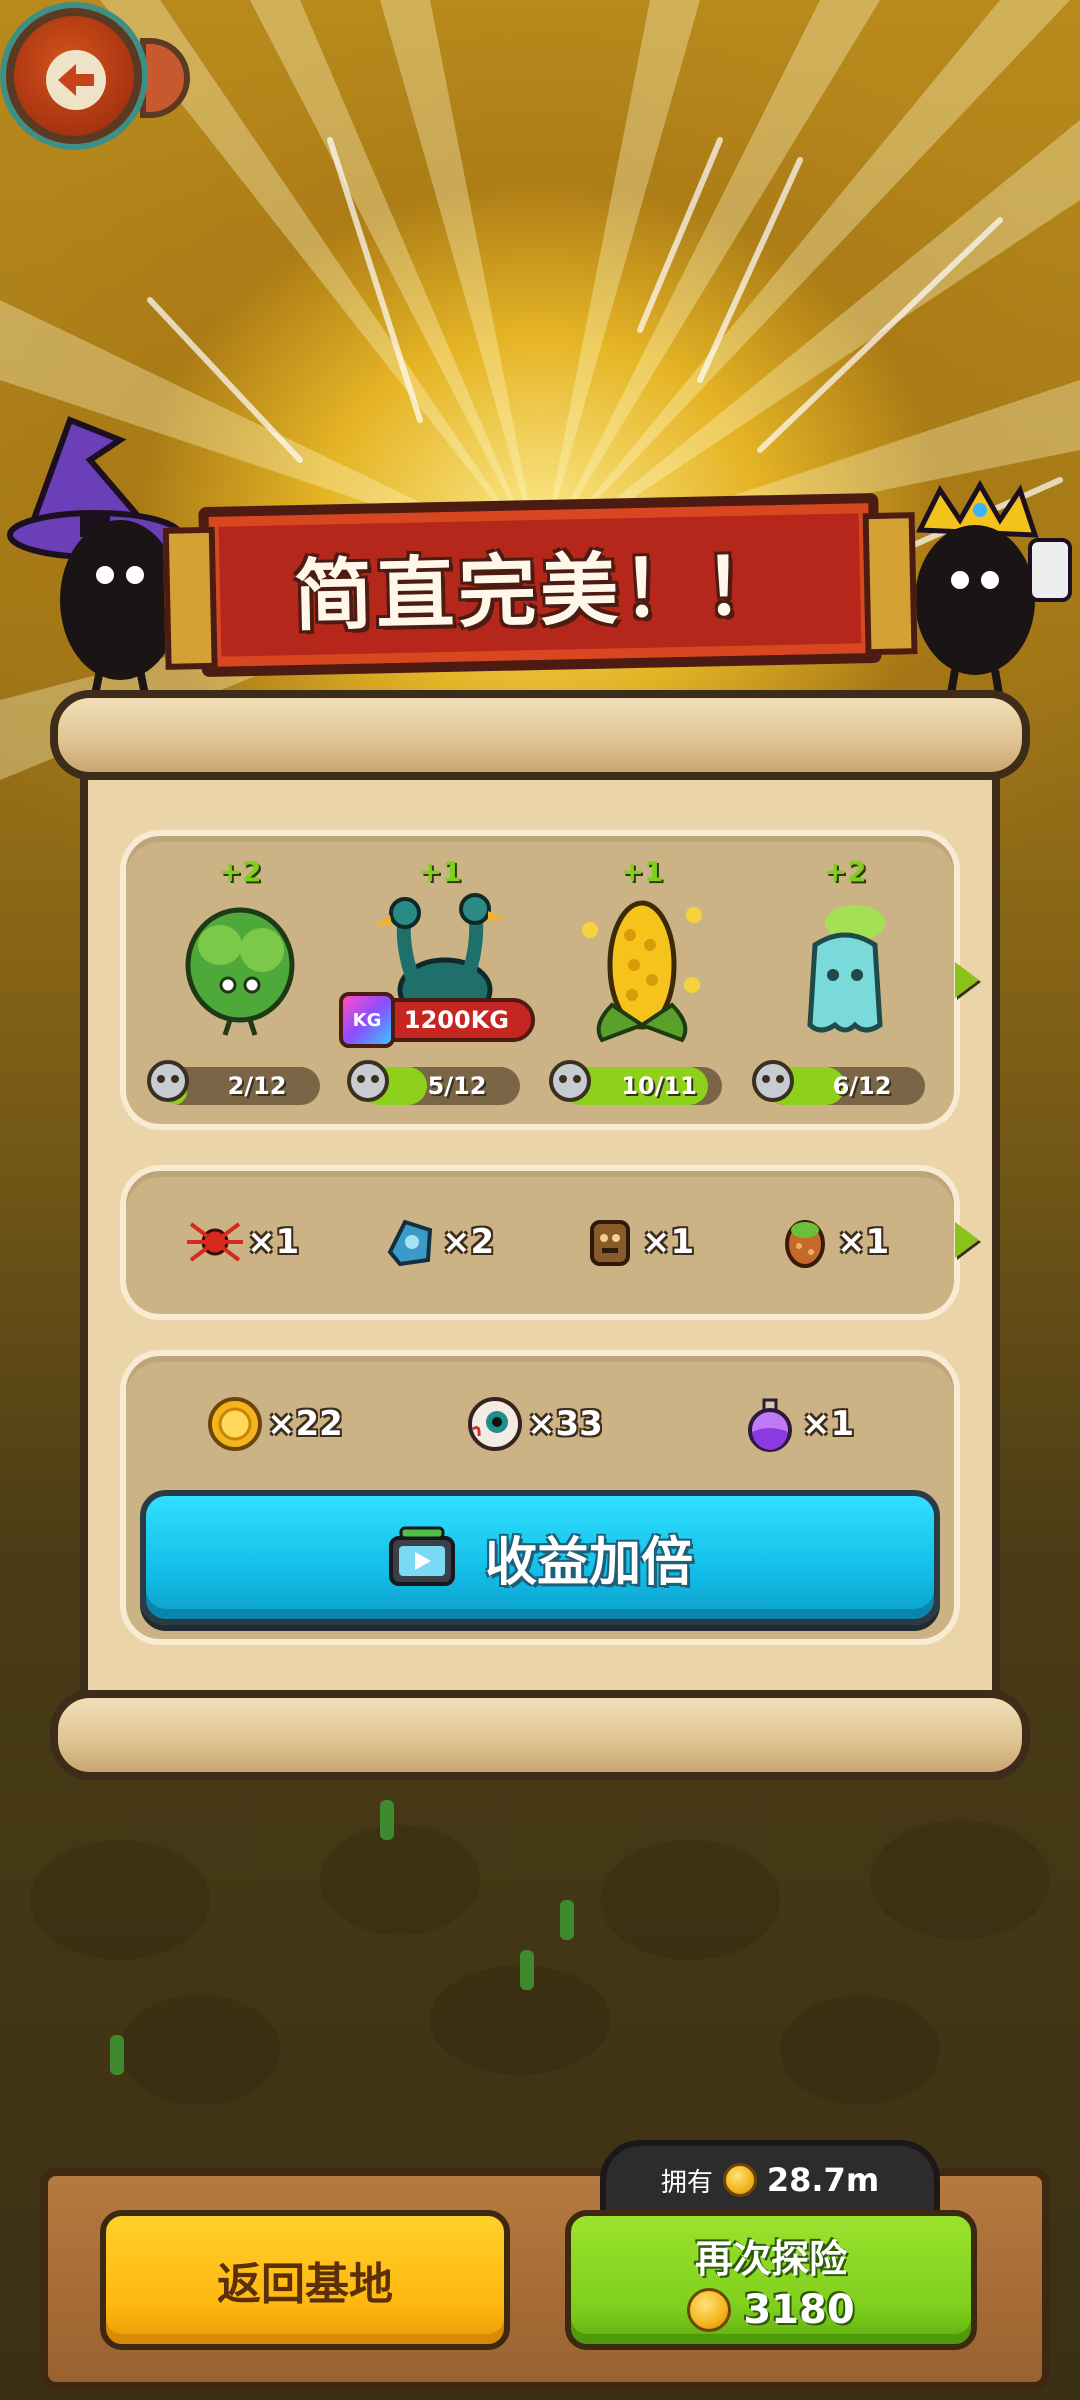  Describe the element at coordinates (421, 1556) in the screenshot. I see `tv-ad-icon` at that location.